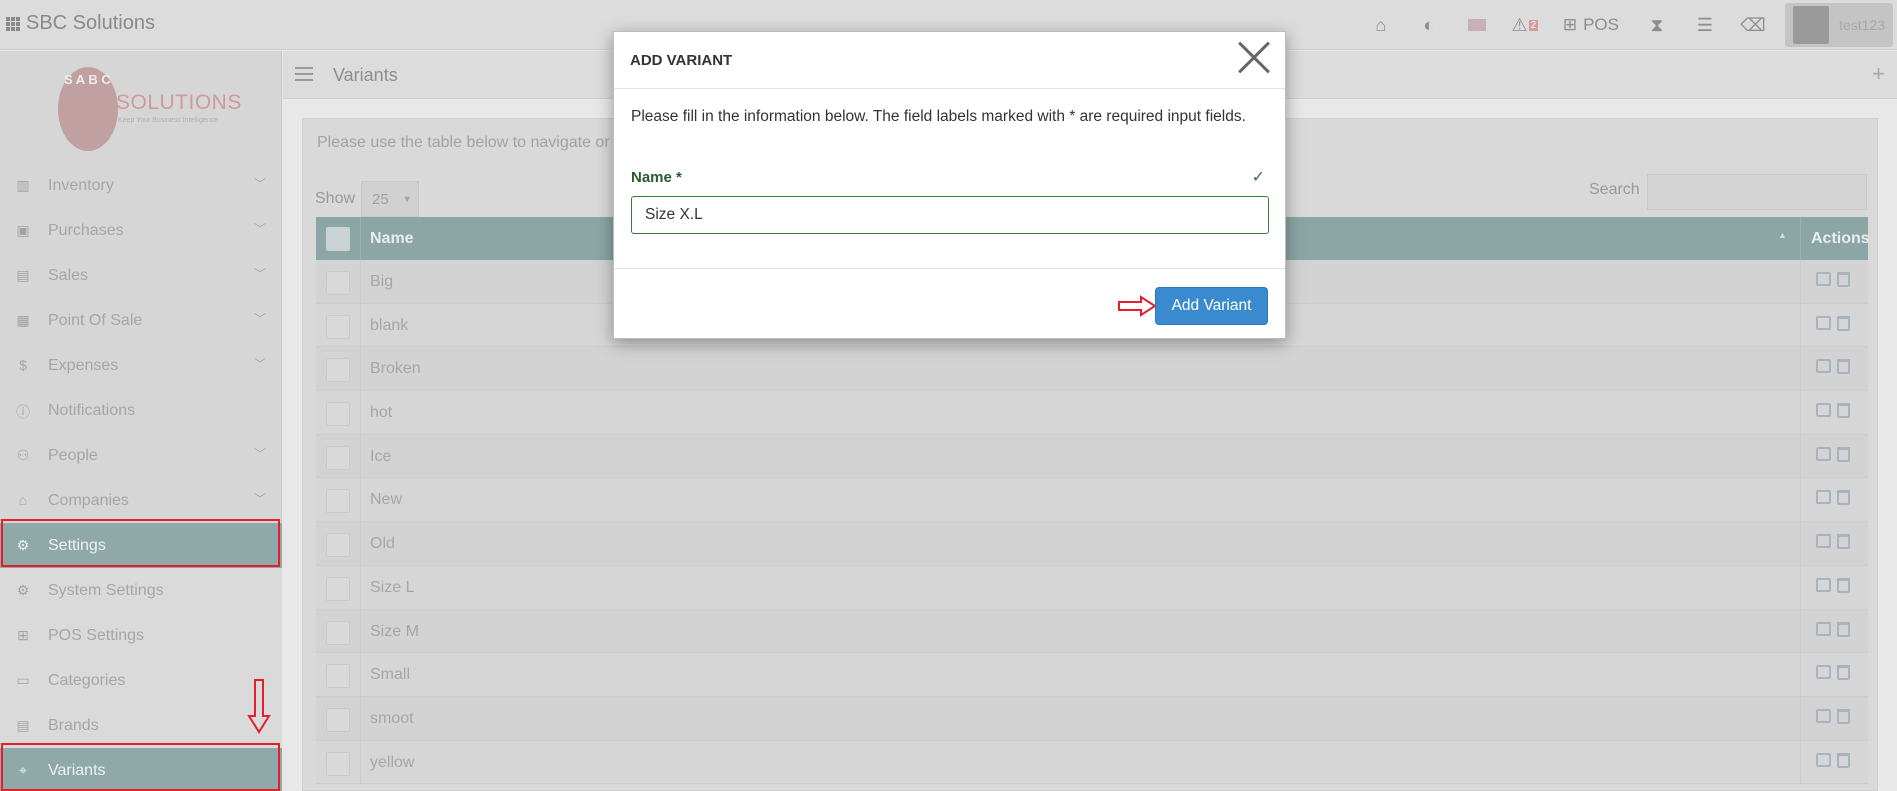 Image resolution: width=1897 pixels, height=791 pixels. I want to click on row-name: Size M, so click(394, 631).